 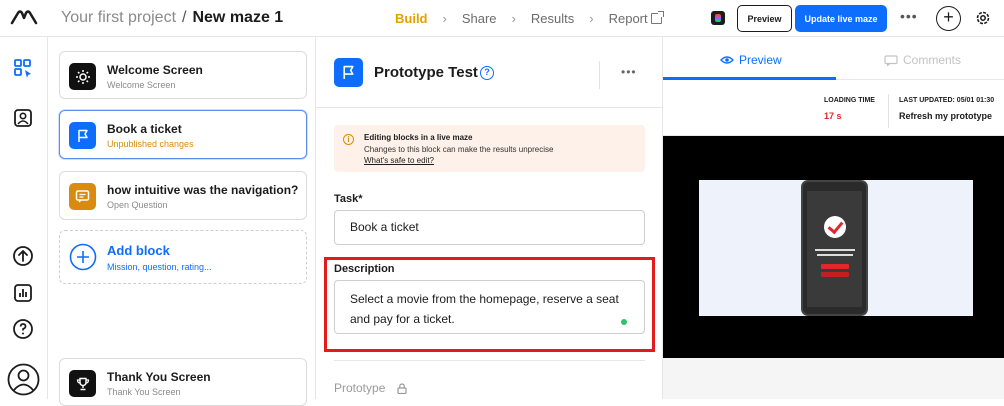 What do you see at coordinates (727, 60) in the screenshot?
I see `eye-icon` at bounding box center [727, 60].